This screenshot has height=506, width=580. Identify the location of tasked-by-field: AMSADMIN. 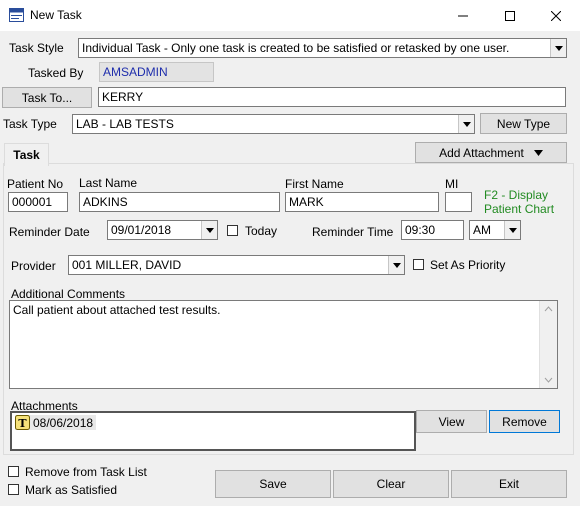
(156, 72).